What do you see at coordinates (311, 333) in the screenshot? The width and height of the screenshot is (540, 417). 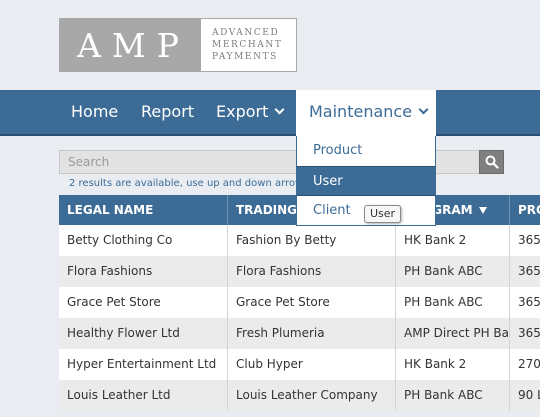 I see `cell-trading-name: Fresh Plumeria` at bounding box center [311, 333].